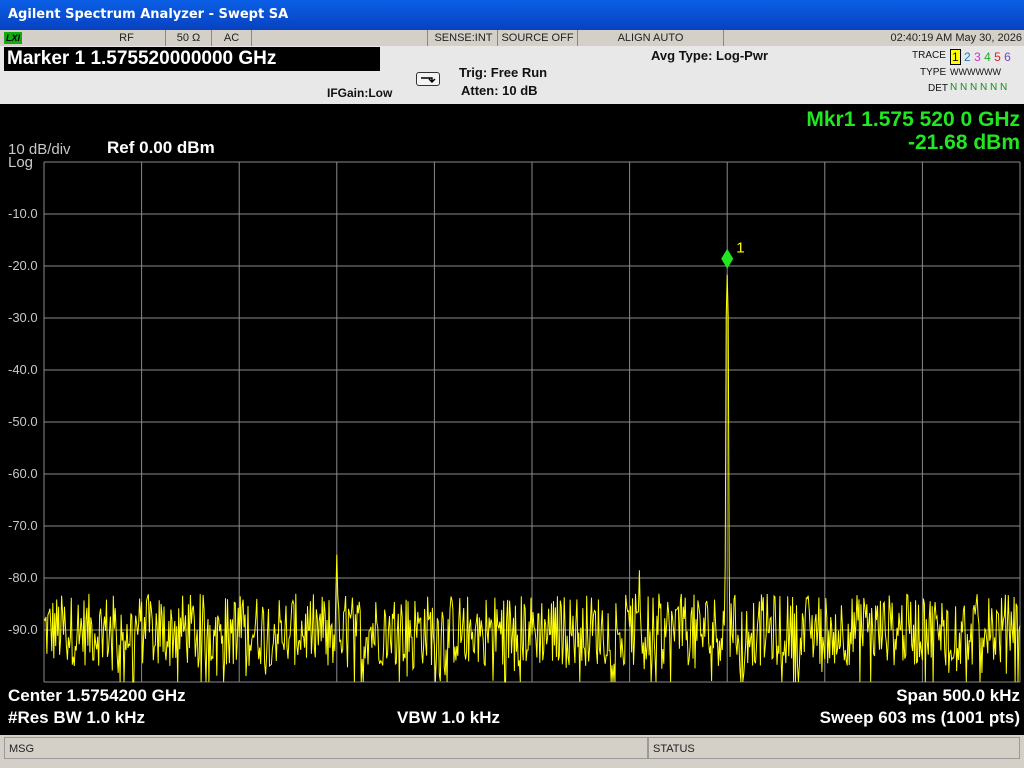 Image resolution: width=1024 pixels, height=768 pixels. I want to click on type-value: WWWWWW, so click(975, 72).